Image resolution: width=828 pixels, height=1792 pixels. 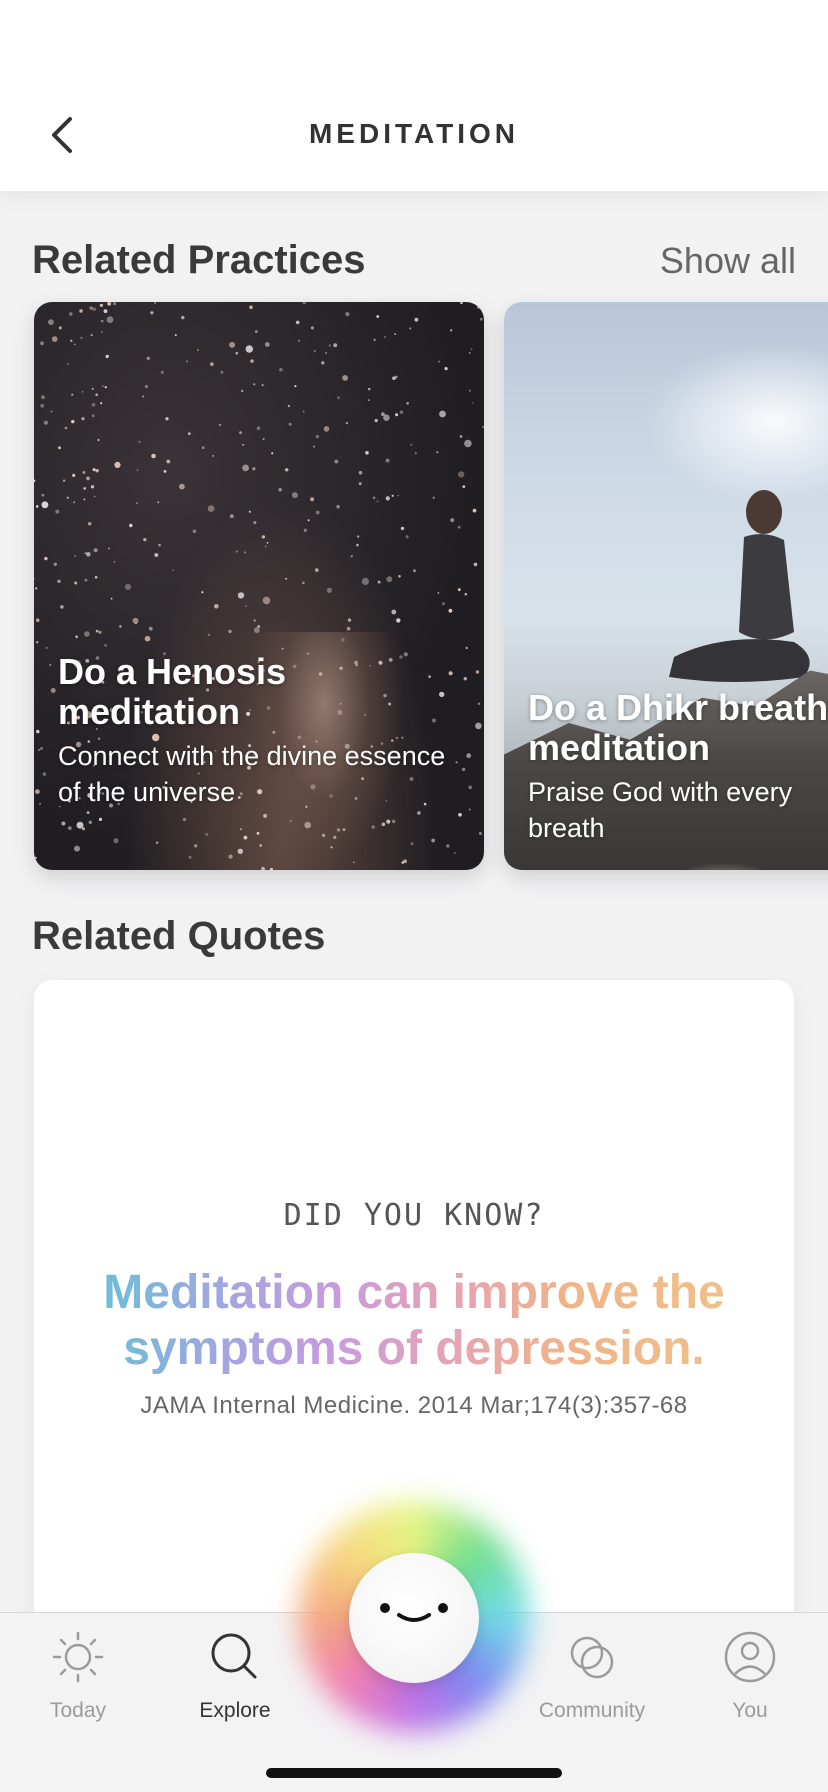 I want to click on tab-you: You, so click(x=750, y=1682).